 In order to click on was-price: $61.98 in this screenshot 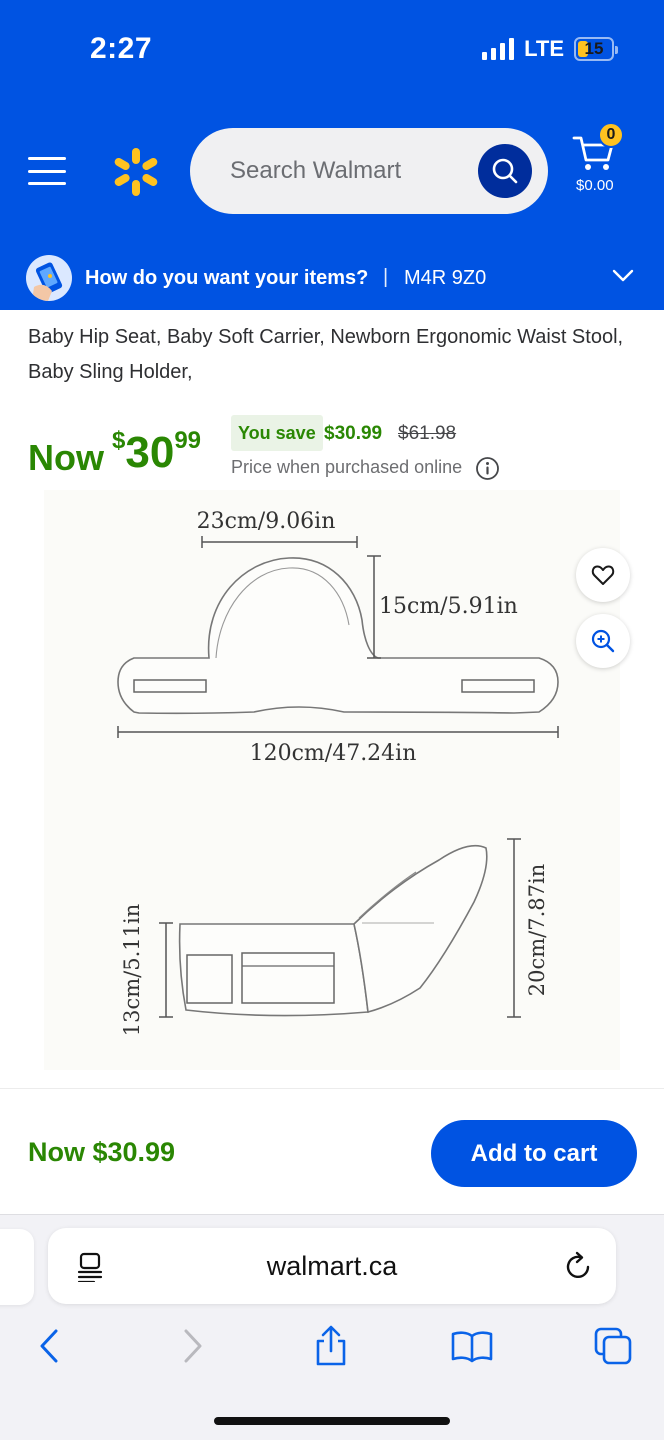, I will do `click(427, 433)`.